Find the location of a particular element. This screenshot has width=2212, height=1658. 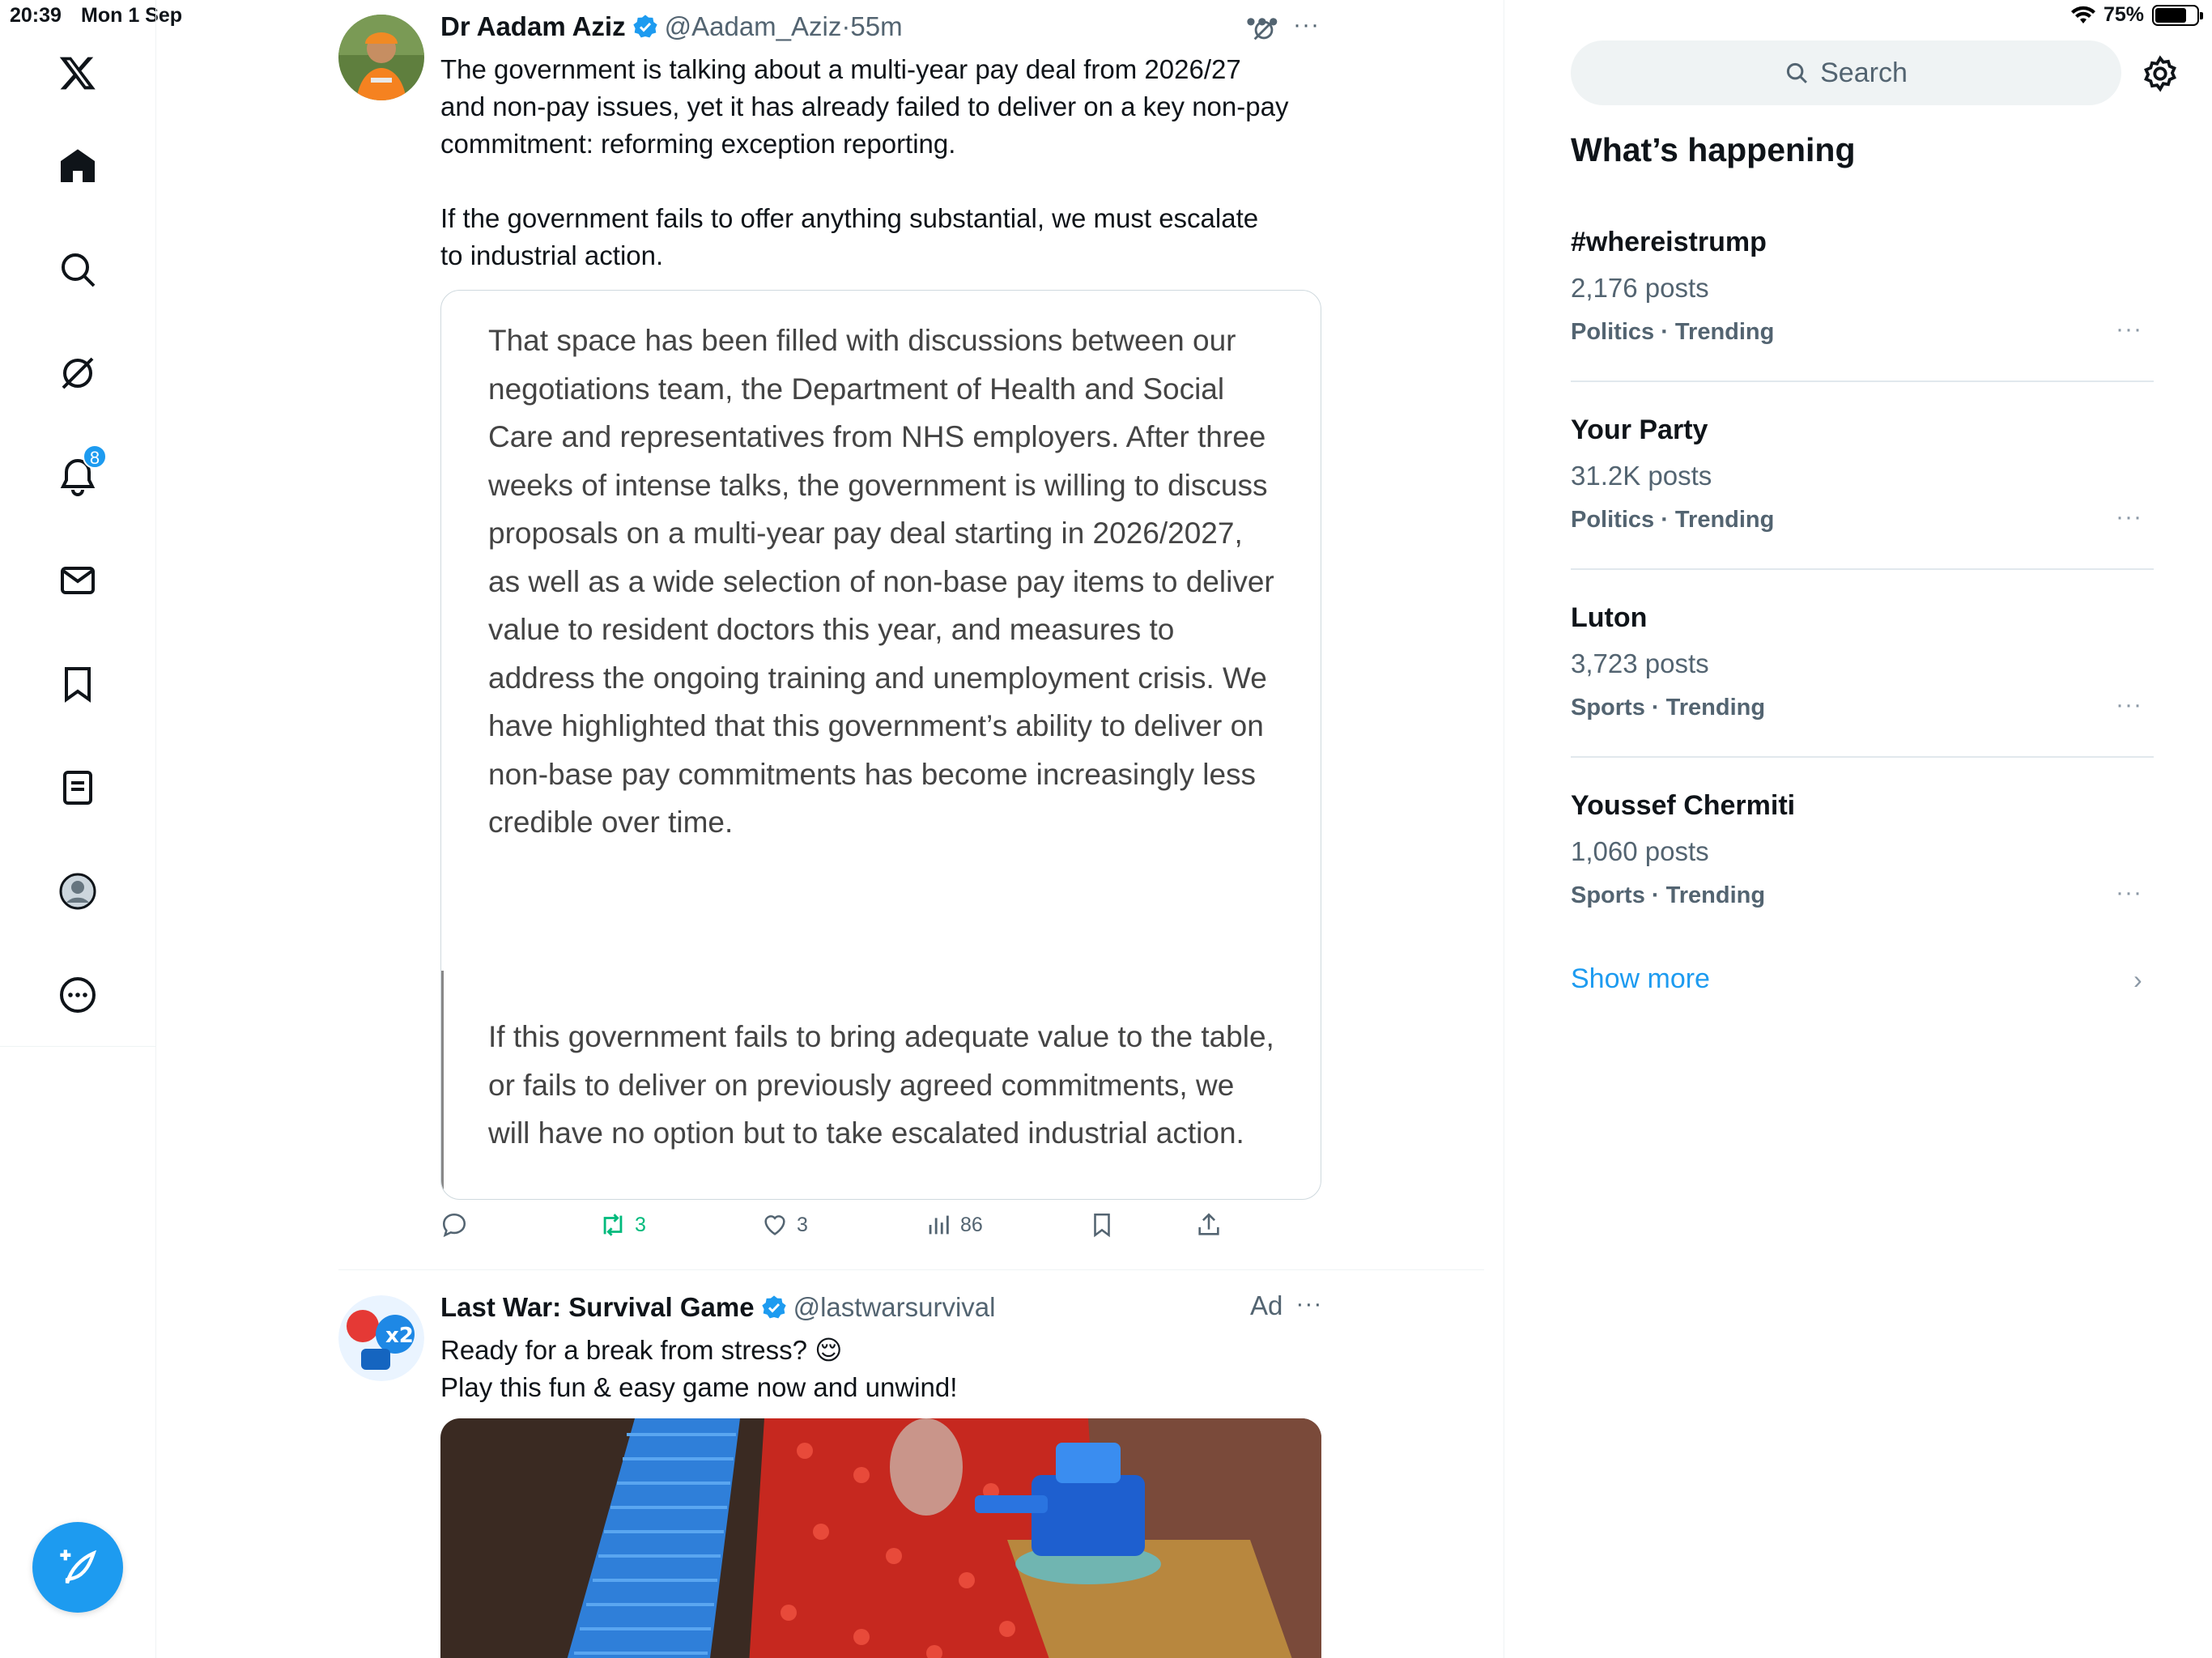

author-handle: @Aadam_Aziz is located at coordinates (753, 26).